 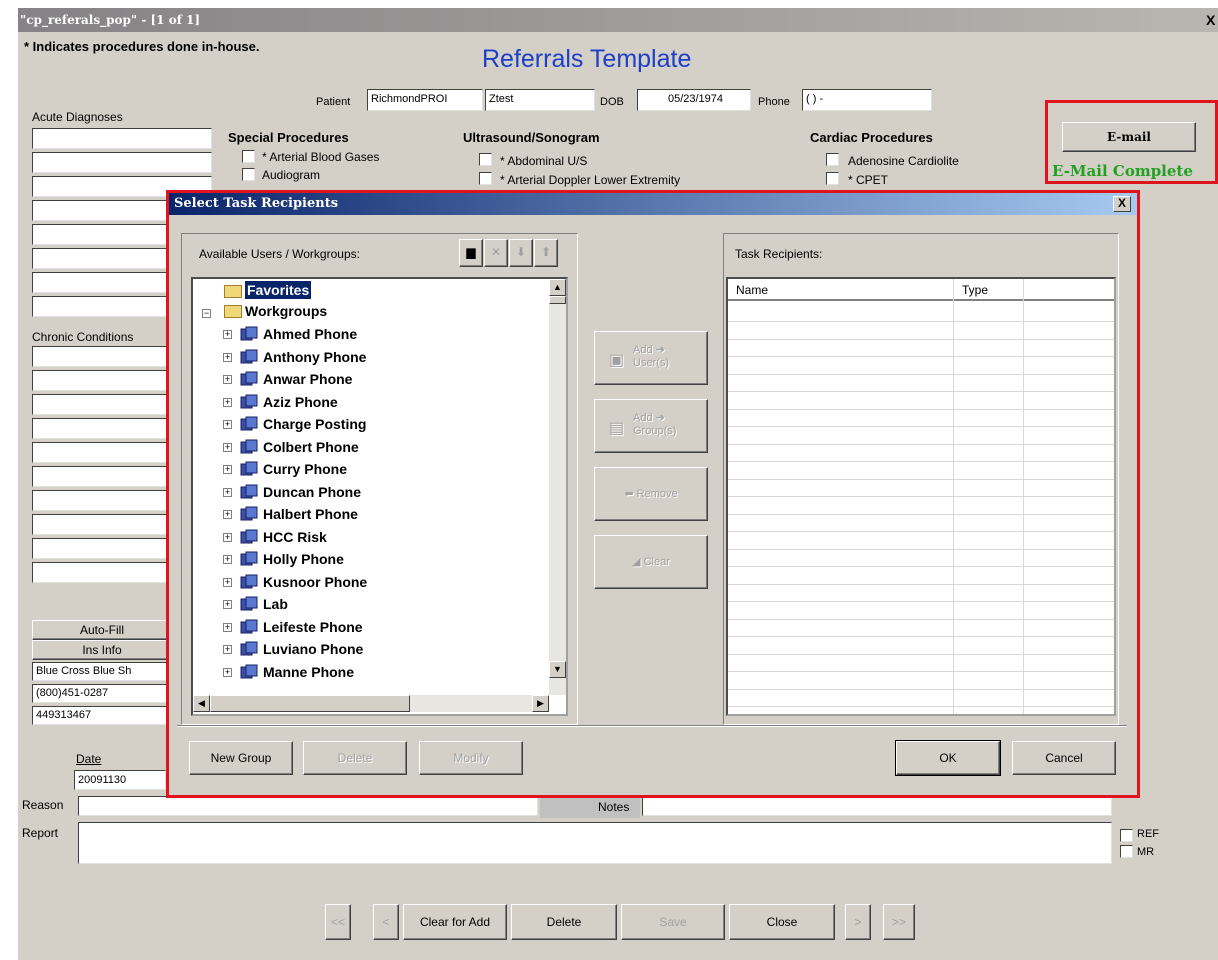 I want to click on first-record-button: <<, so click(x=338, y=922).